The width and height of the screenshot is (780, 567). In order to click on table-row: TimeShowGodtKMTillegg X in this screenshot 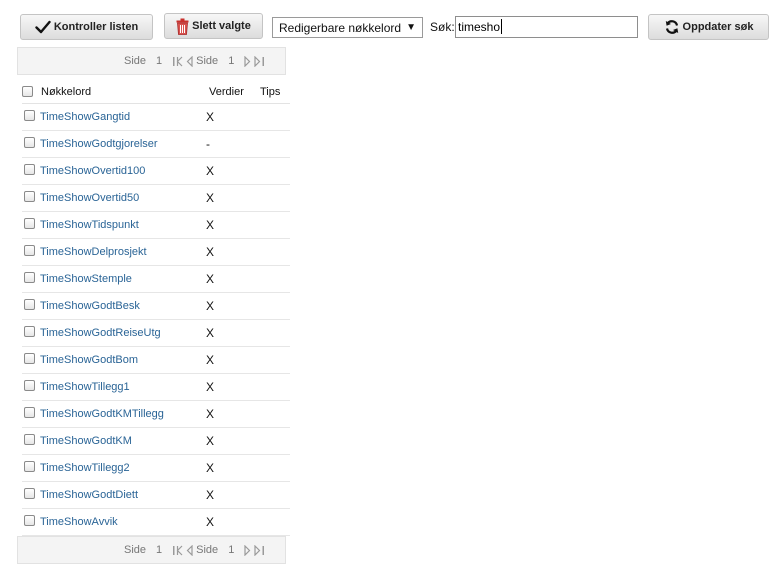, I will do `click(156, 414)`.